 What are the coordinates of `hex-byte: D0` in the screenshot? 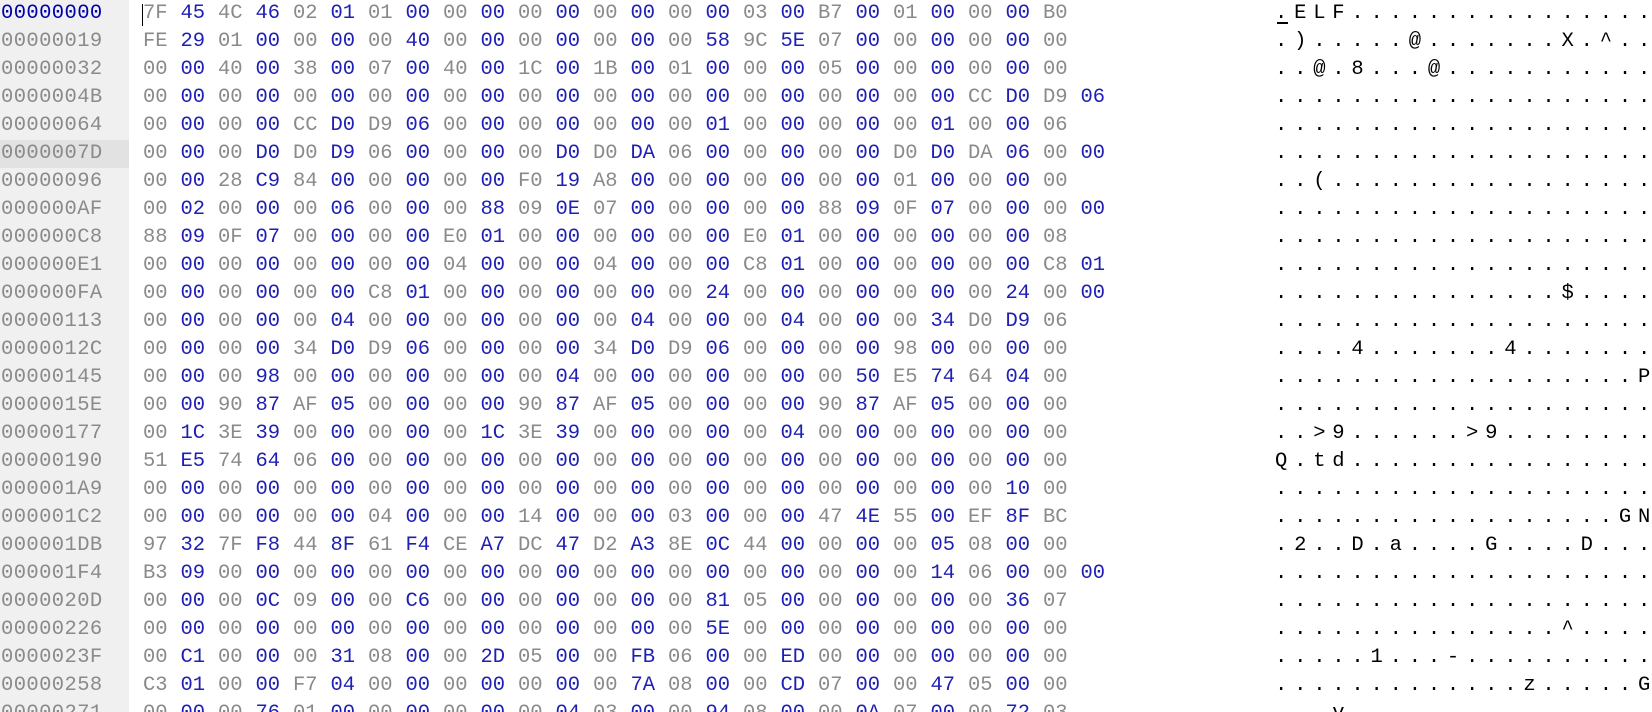 It's located at (1025, 98).